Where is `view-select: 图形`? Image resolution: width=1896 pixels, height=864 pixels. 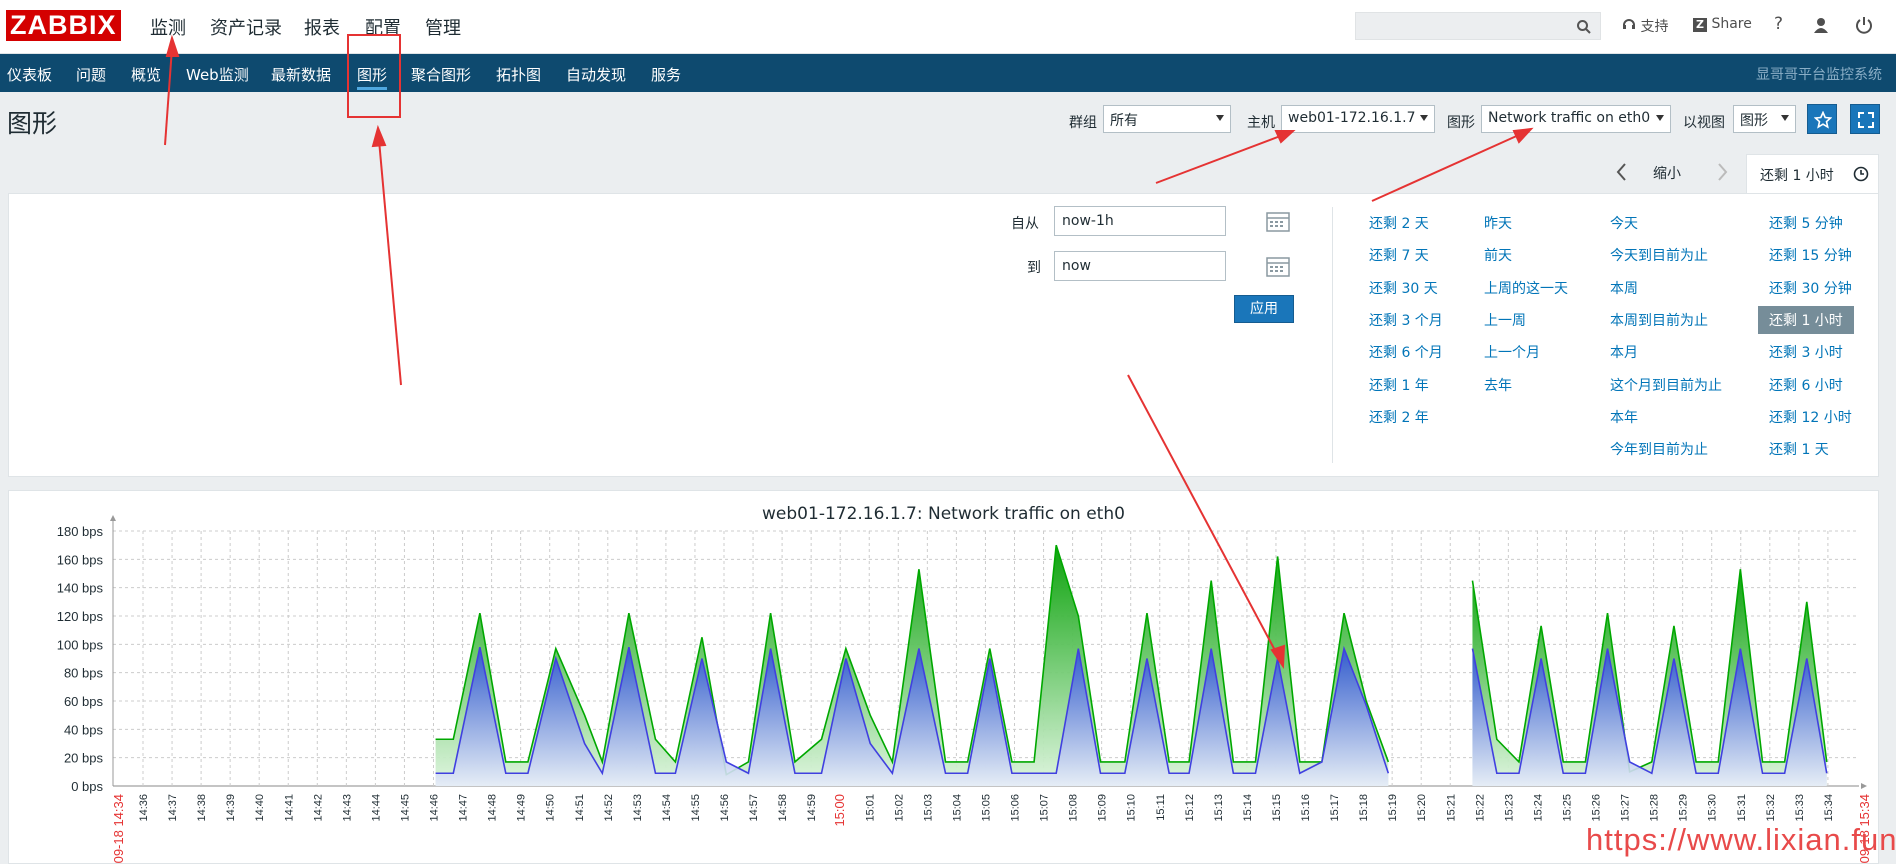
view-select: 图形 is located at coordinates (1764, 119).